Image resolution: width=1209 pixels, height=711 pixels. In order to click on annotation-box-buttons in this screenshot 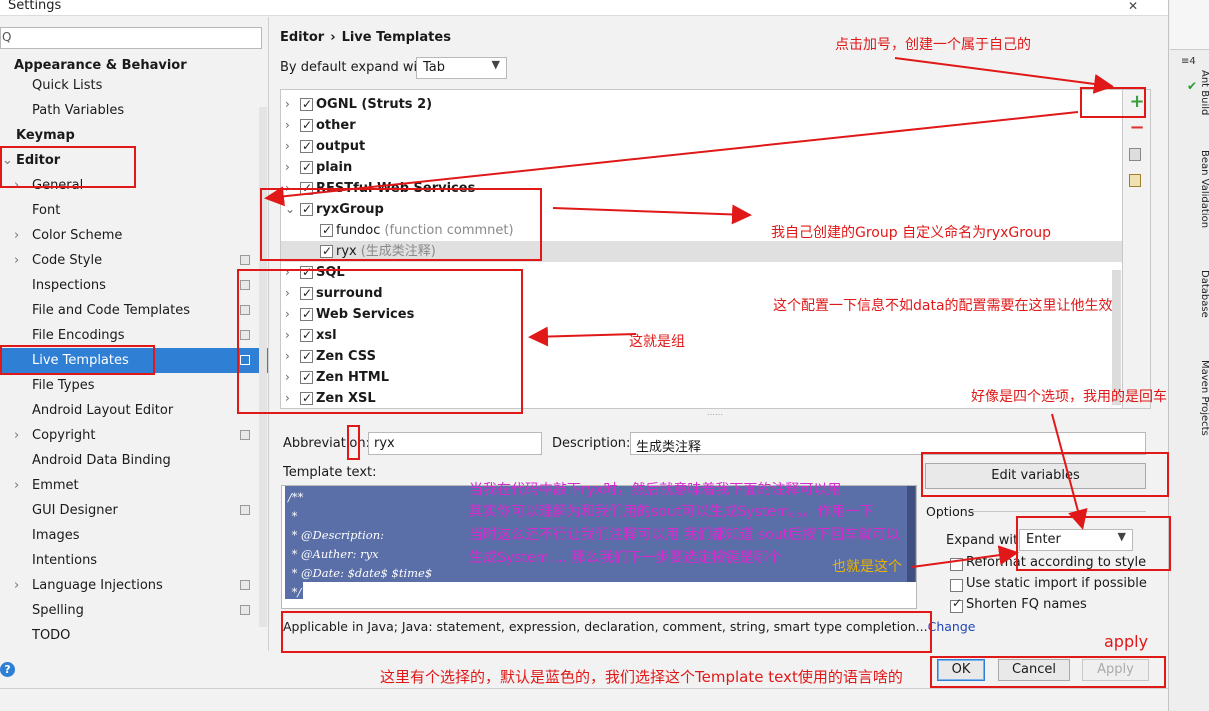, I will do `click(1048, 672)`.